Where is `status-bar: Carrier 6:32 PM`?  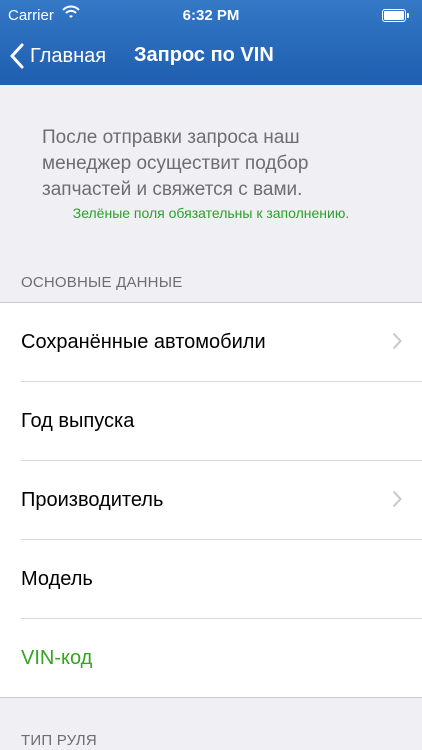
status-bar: Carrier 6:32 PM is located at coordinates (211, 15).